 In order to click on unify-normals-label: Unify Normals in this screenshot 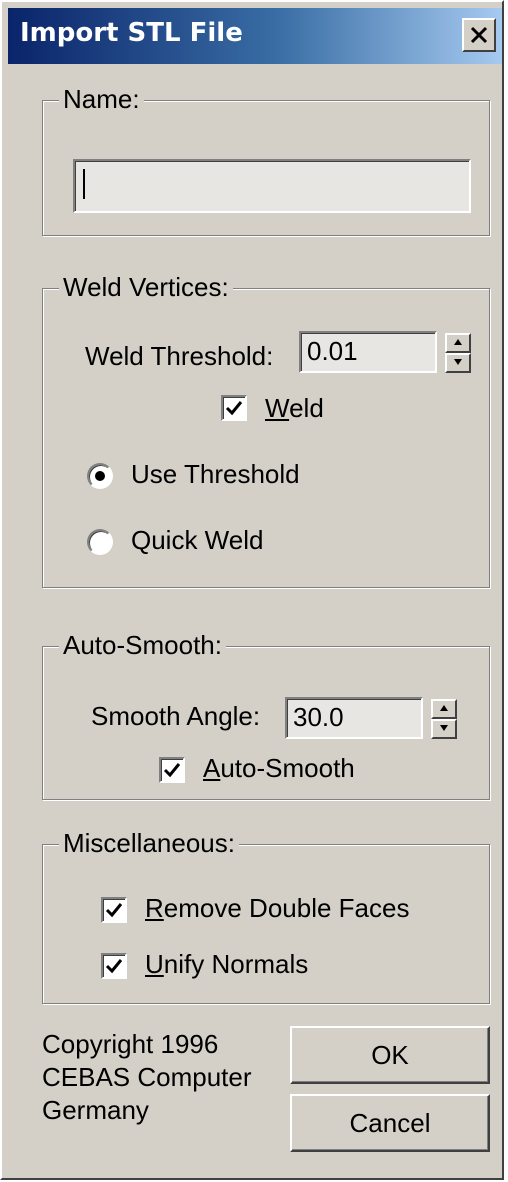, I will do `click(226, 964)`.